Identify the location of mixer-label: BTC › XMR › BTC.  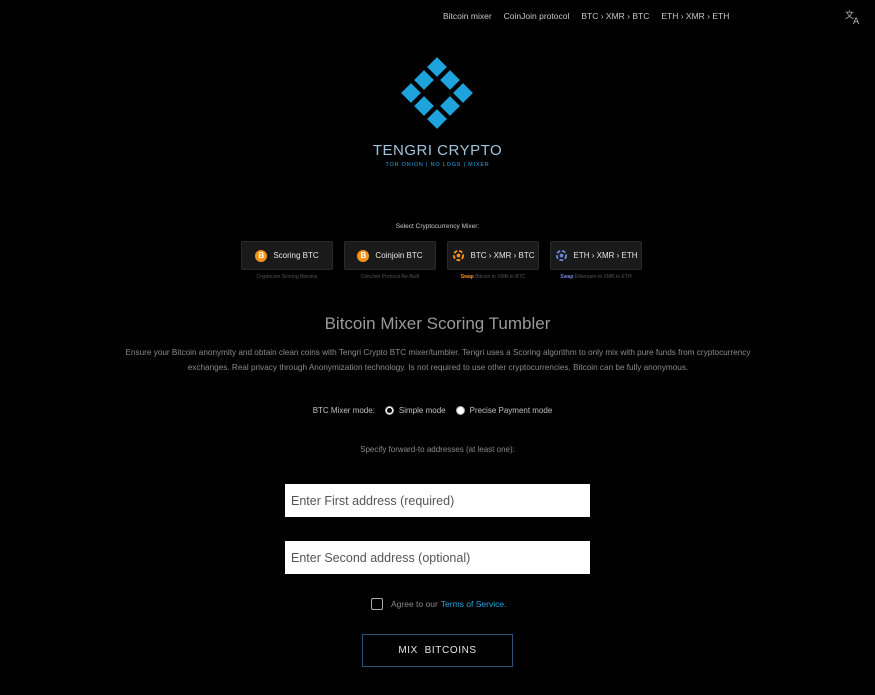
(502, 255).